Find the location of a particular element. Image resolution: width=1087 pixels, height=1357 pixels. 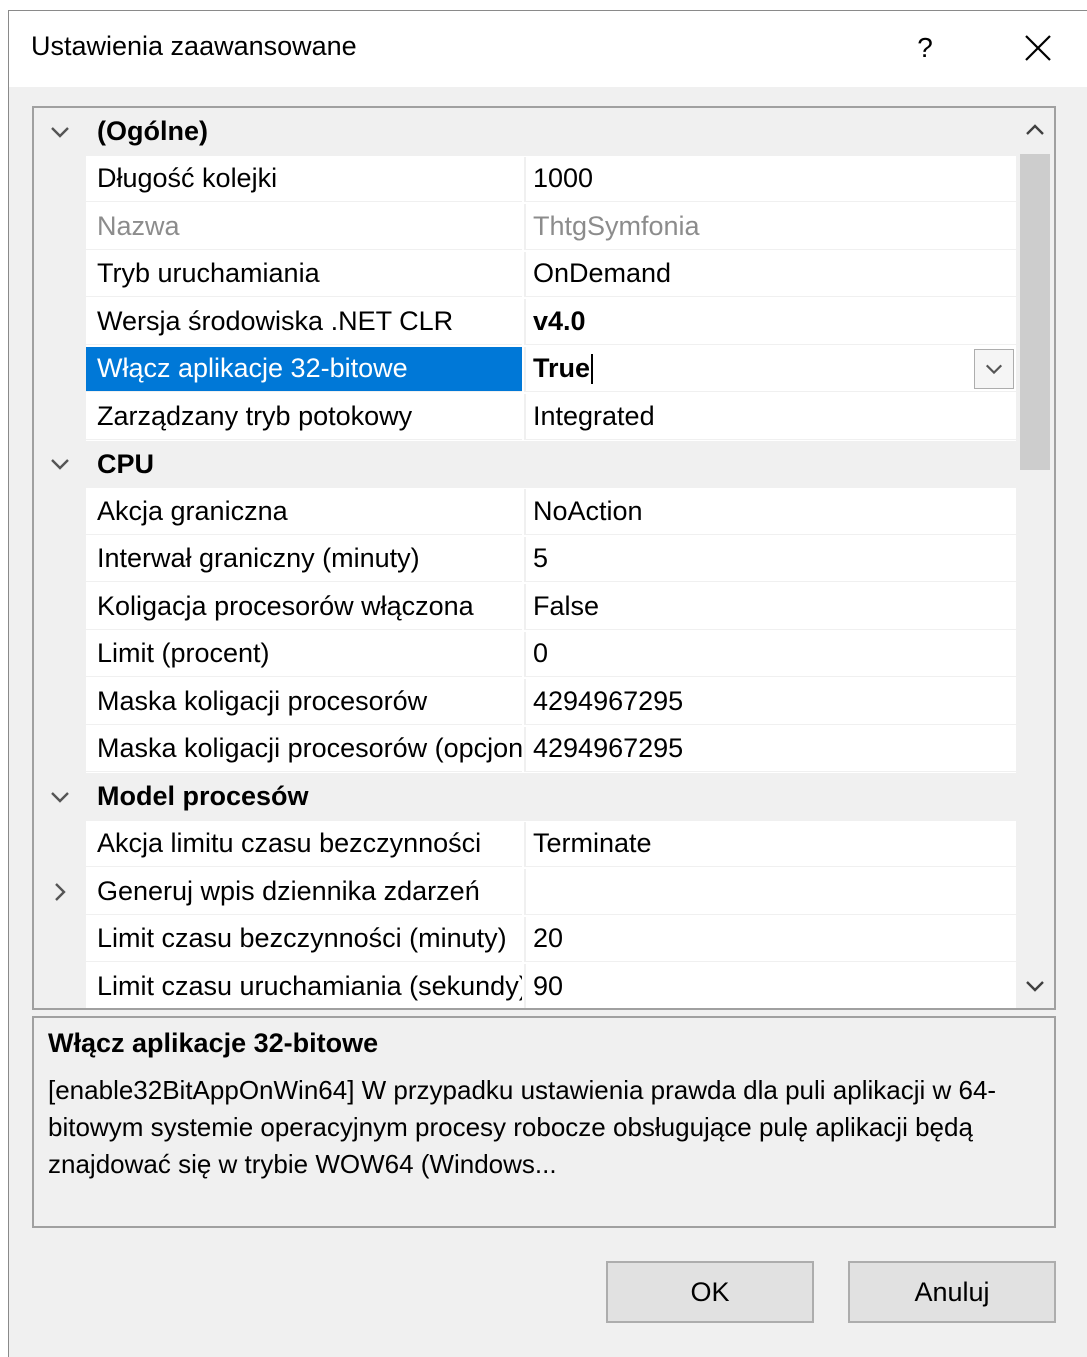

help-icon: ? is located at coordinates (925, 47).